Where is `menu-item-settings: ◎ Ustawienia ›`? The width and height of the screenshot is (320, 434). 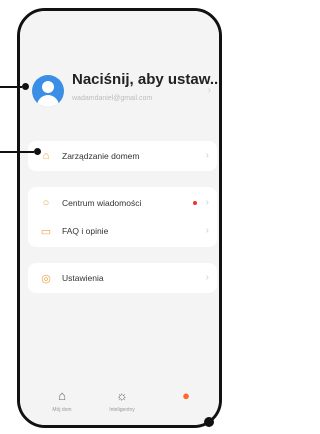 menu-item-settings: ◎ Ustawienia › is located at coordinates (122, 278).